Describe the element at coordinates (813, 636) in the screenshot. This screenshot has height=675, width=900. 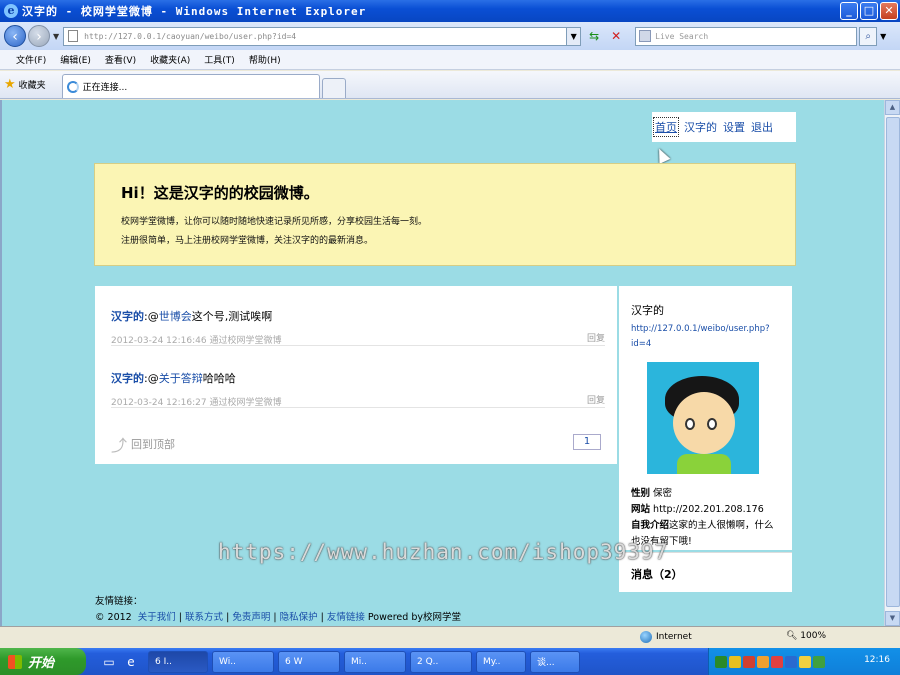
I see `zoom-level: 100%` at that location.